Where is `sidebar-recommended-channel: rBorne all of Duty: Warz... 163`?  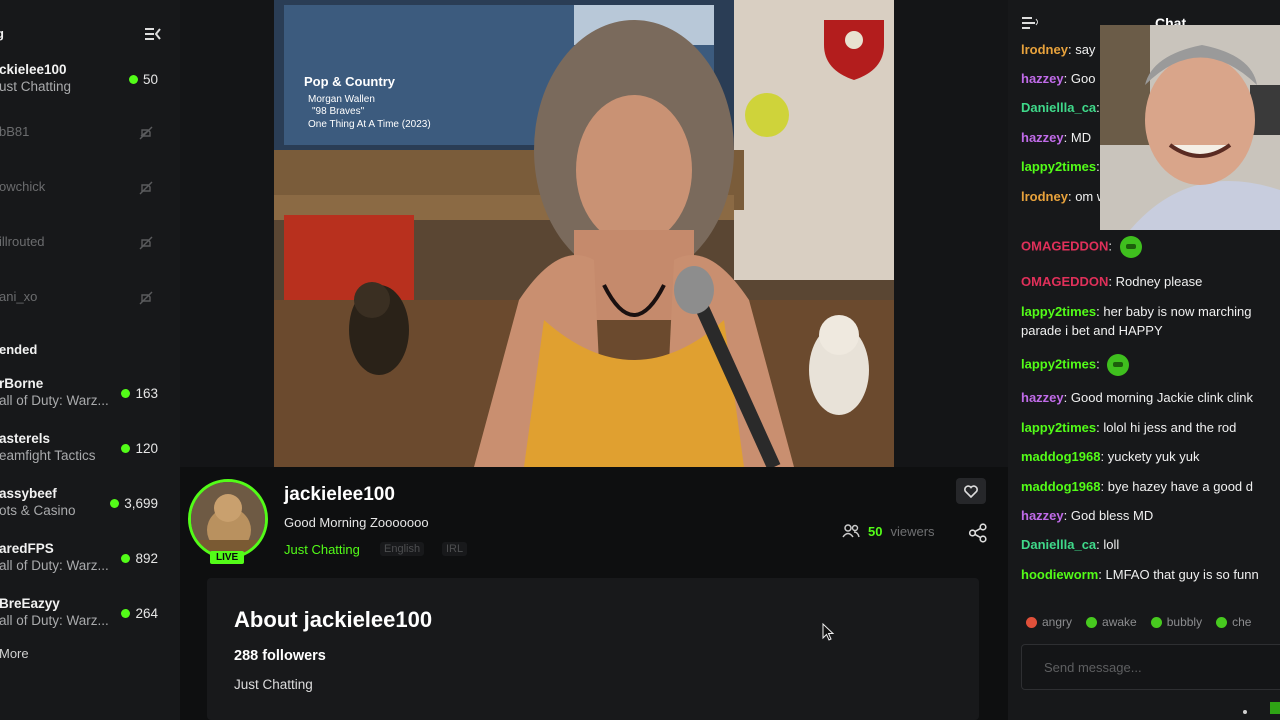 sidebar-recommended-channel: rBorne all of Duty: Warz... 163 is located at coordinates (87, 396).